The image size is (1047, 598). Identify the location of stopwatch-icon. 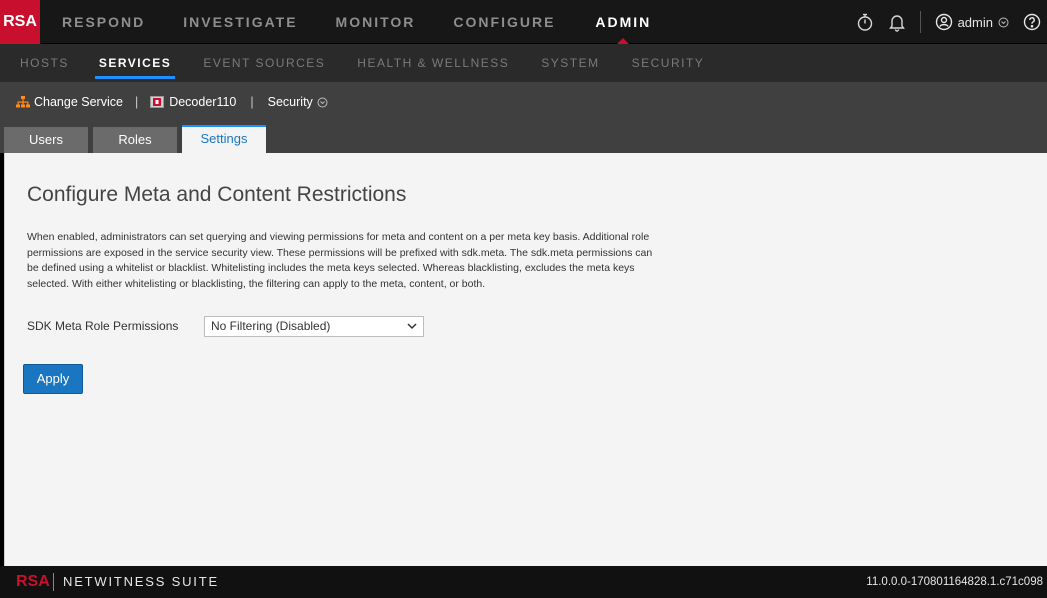
(865, 22).